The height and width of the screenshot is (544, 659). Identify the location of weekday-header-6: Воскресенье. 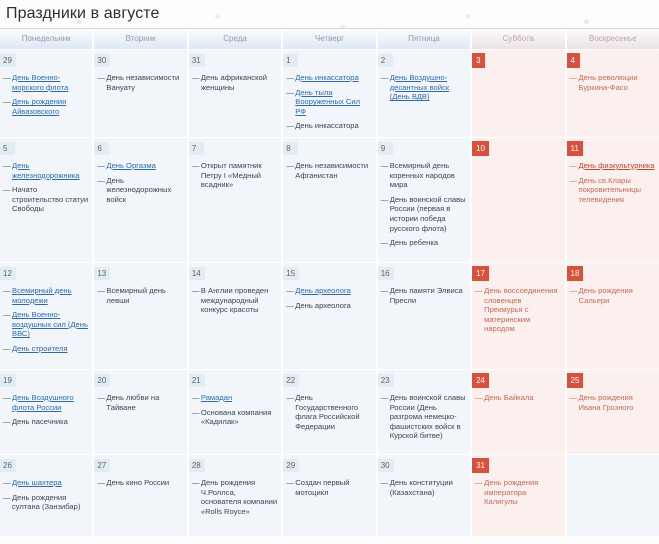
(612, 39).